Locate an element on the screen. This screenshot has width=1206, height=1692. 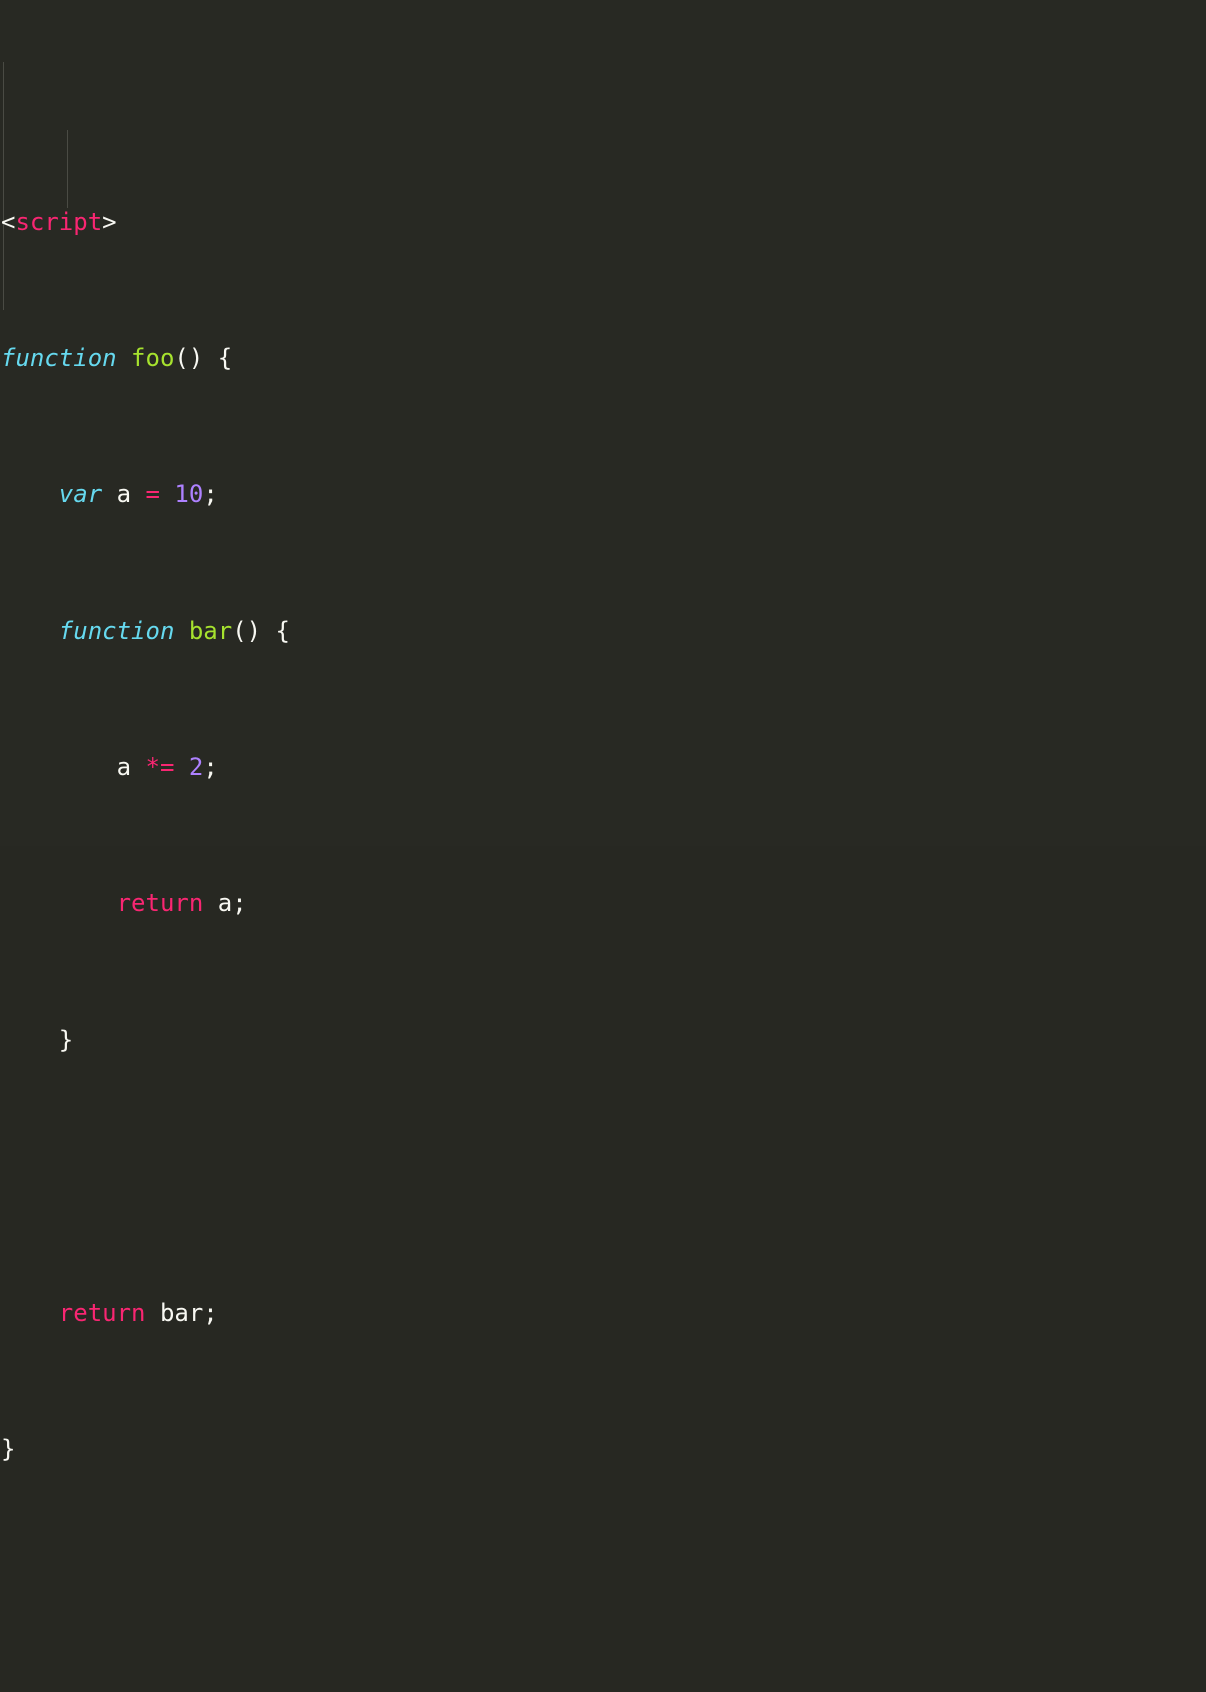
code-line-10: } is located at coordinates (603, 1449).